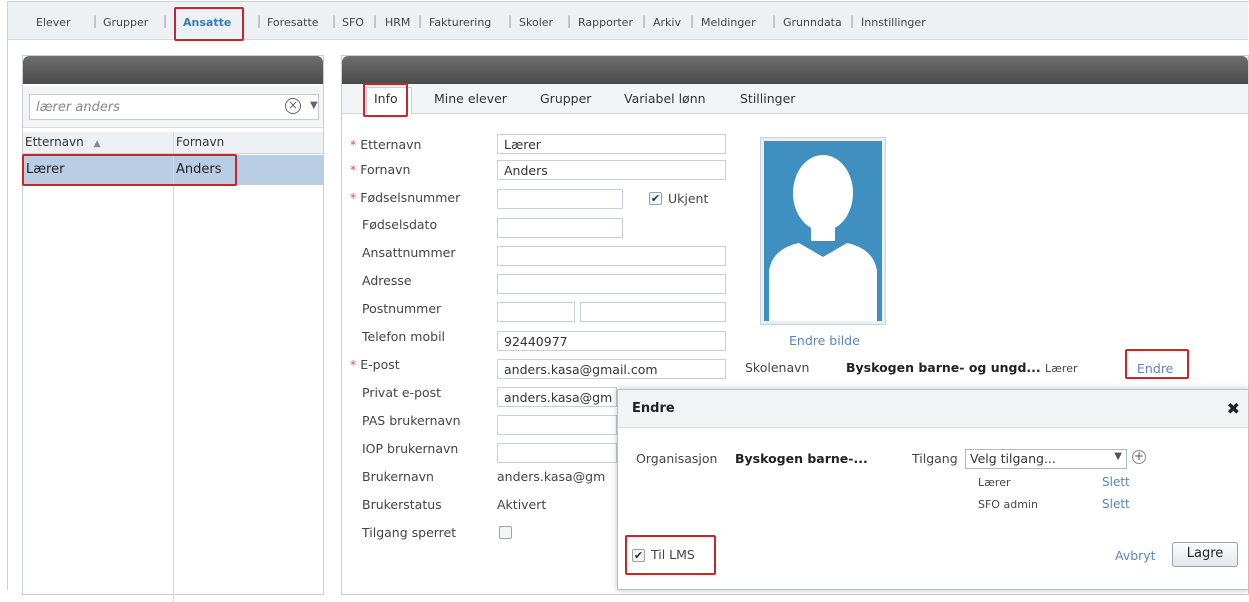  I want to click on nav-hrm: HRM, so click(397, 22).